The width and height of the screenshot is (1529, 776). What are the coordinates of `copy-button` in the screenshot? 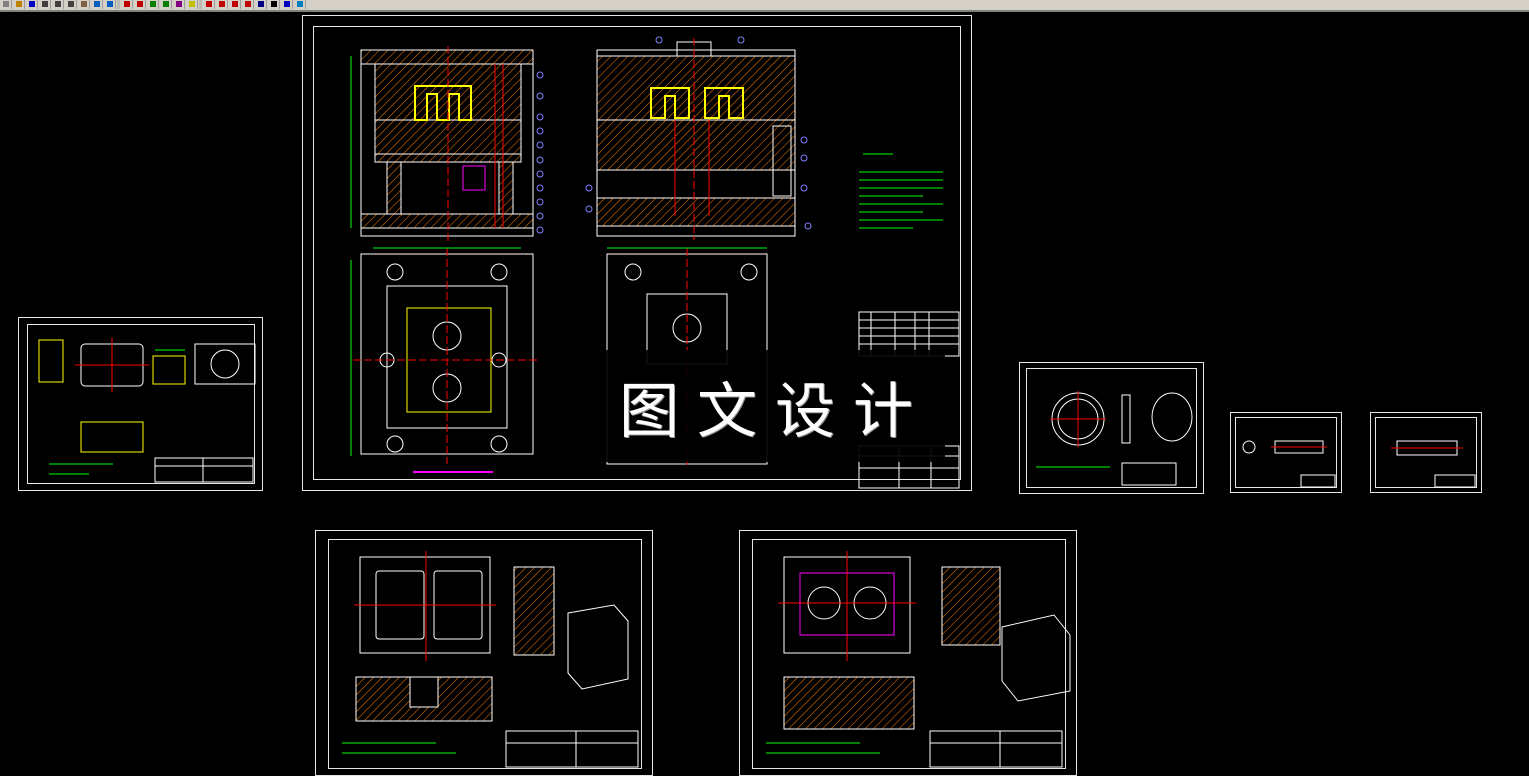 It's located at (71, 4).